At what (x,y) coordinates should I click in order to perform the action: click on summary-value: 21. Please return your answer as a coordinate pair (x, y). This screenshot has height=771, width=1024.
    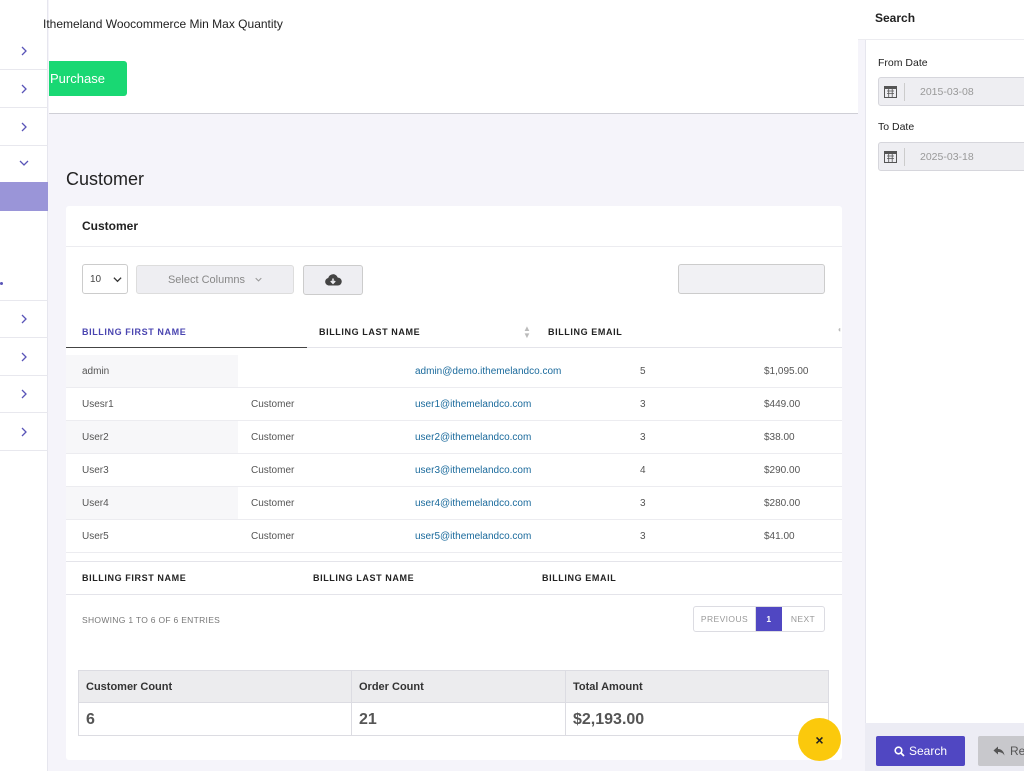
    Looking at the image, I should click on (368, 719).